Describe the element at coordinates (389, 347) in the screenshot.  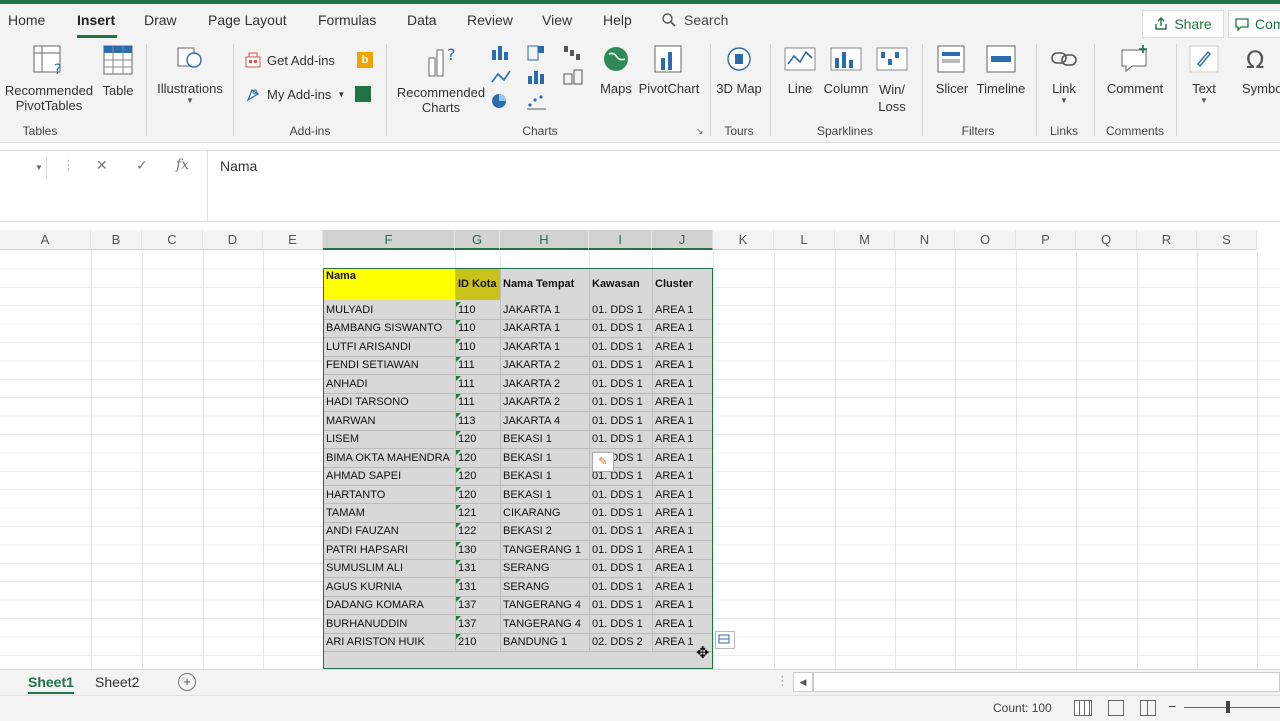
I see `table-cell: LUTFI ARISANDI` at that location.